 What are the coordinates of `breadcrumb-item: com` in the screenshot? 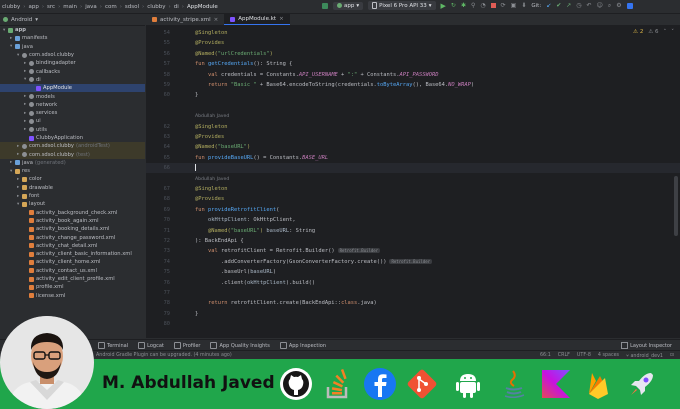 It's located at (111, 7).